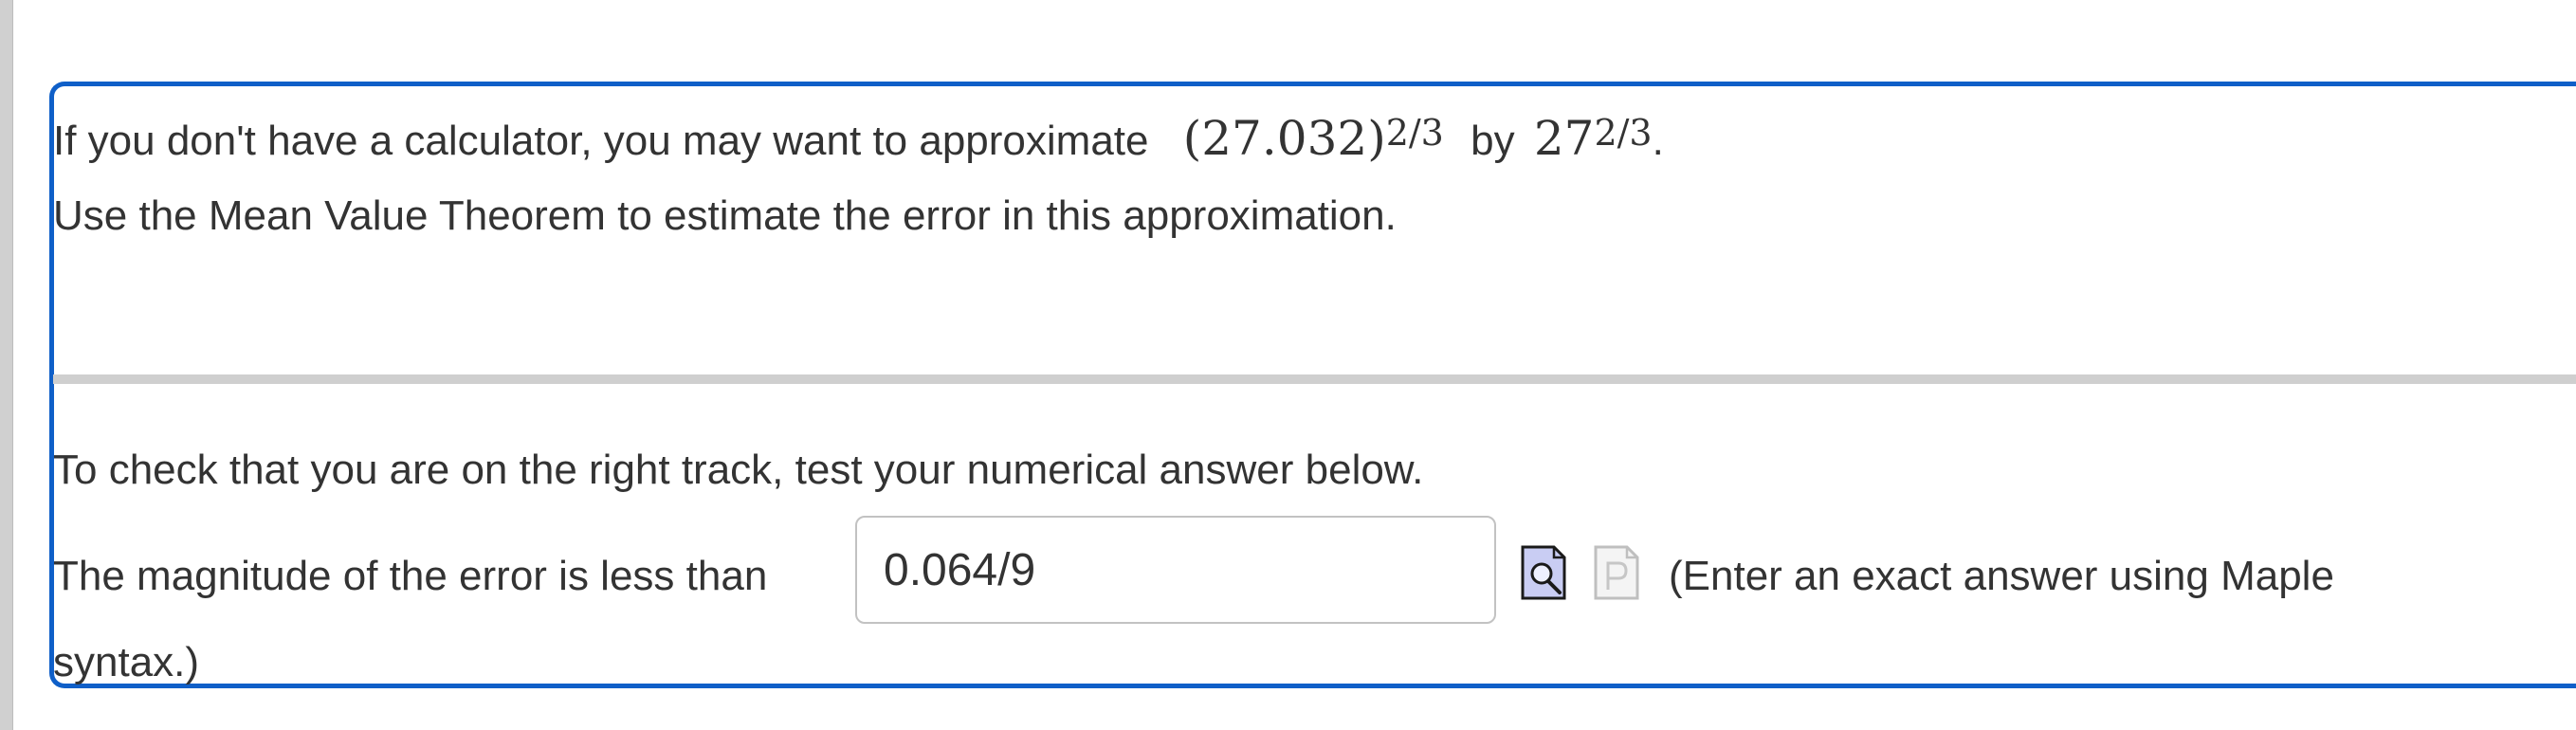 The width and height of the screenshot is (2576, 730). What do you see at coordinates (1314, 379) in the screenshot?
I see `section-divider` at bounding box center [1314, 379].